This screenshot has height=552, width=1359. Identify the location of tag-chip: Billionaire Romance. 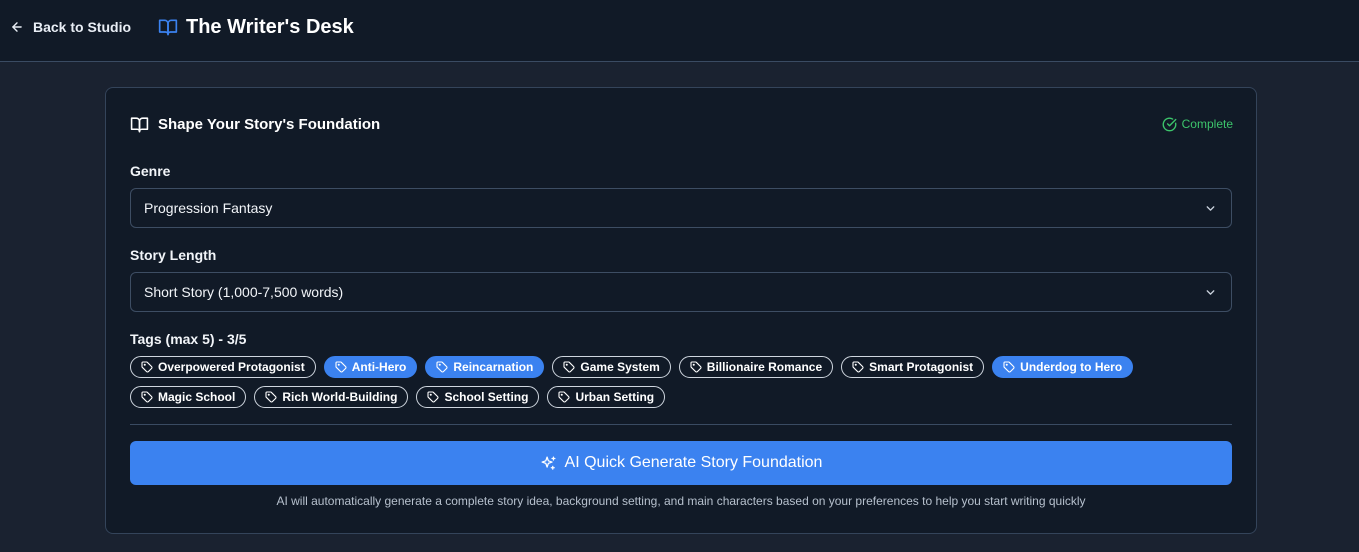
(756, 367).